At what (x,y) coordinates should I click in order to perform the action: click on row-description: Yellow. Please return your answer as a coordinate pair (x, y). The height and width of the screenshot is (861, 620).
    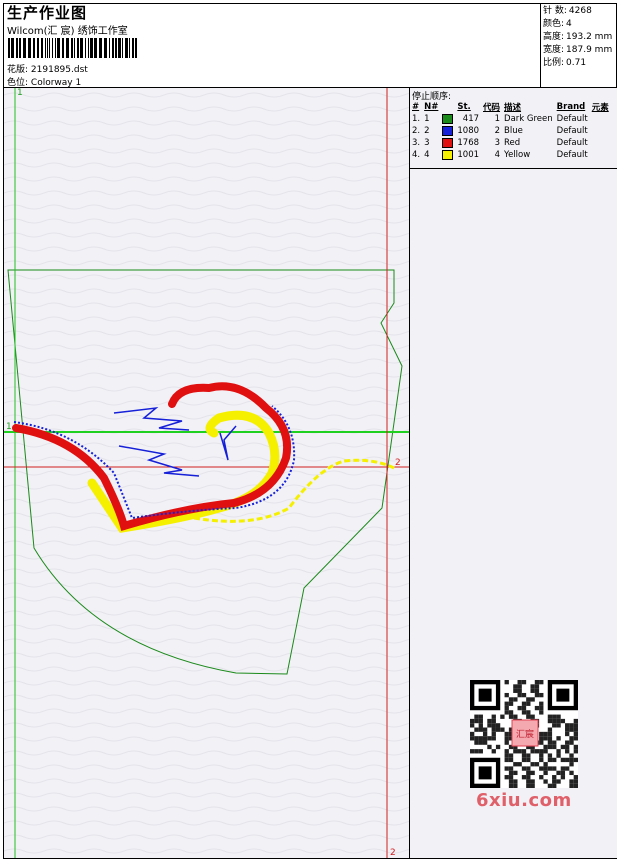
    Looking at the image, I should click on (517, 155).